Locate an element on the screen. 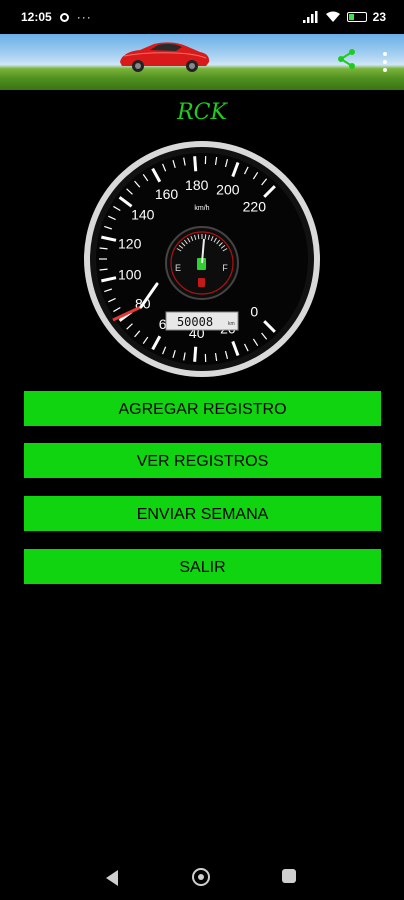  speed-label: 100 is located at coordinates (130, 275).